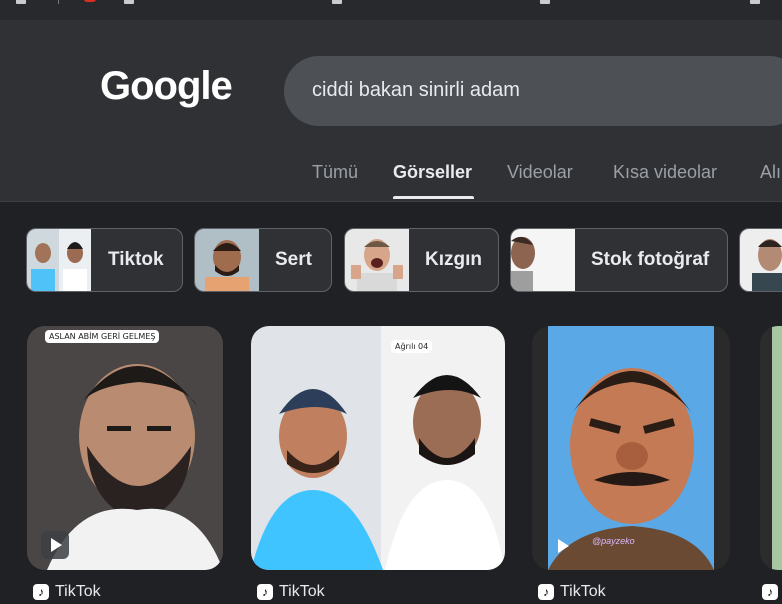 This screenshot has height=604, width=782. What do you see at coordinates (166, 86) in the screenshot?
I see `google-logo: Google` at bounding box center [166, 86].